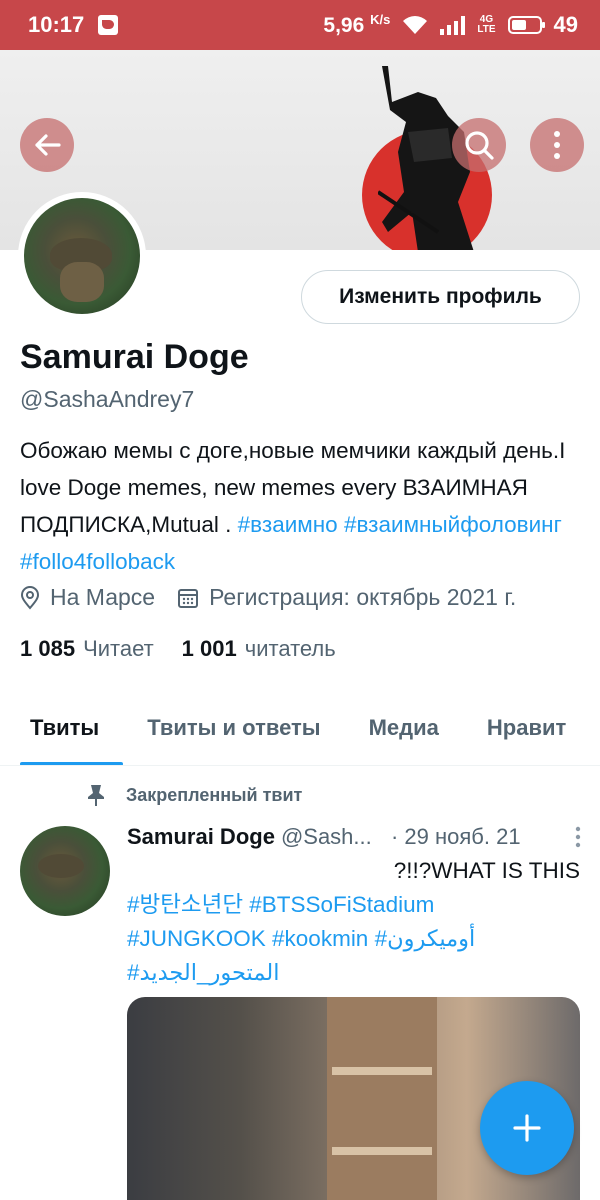  Describe the element at coordinates (201, 837) in the screenshot. I see `tweet-author-name: Samurai Doge` at that location.